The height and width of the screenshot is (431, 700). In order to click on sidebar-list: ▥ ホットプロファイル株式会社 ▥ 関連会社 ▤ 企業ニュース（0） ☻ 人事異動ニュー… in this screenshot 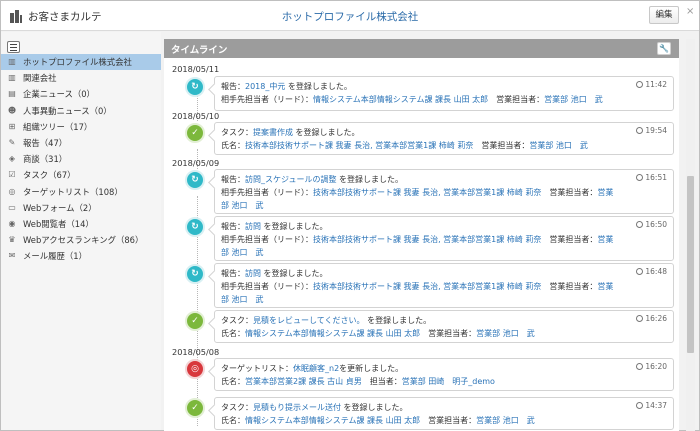, I will do `click(81, 159)`.